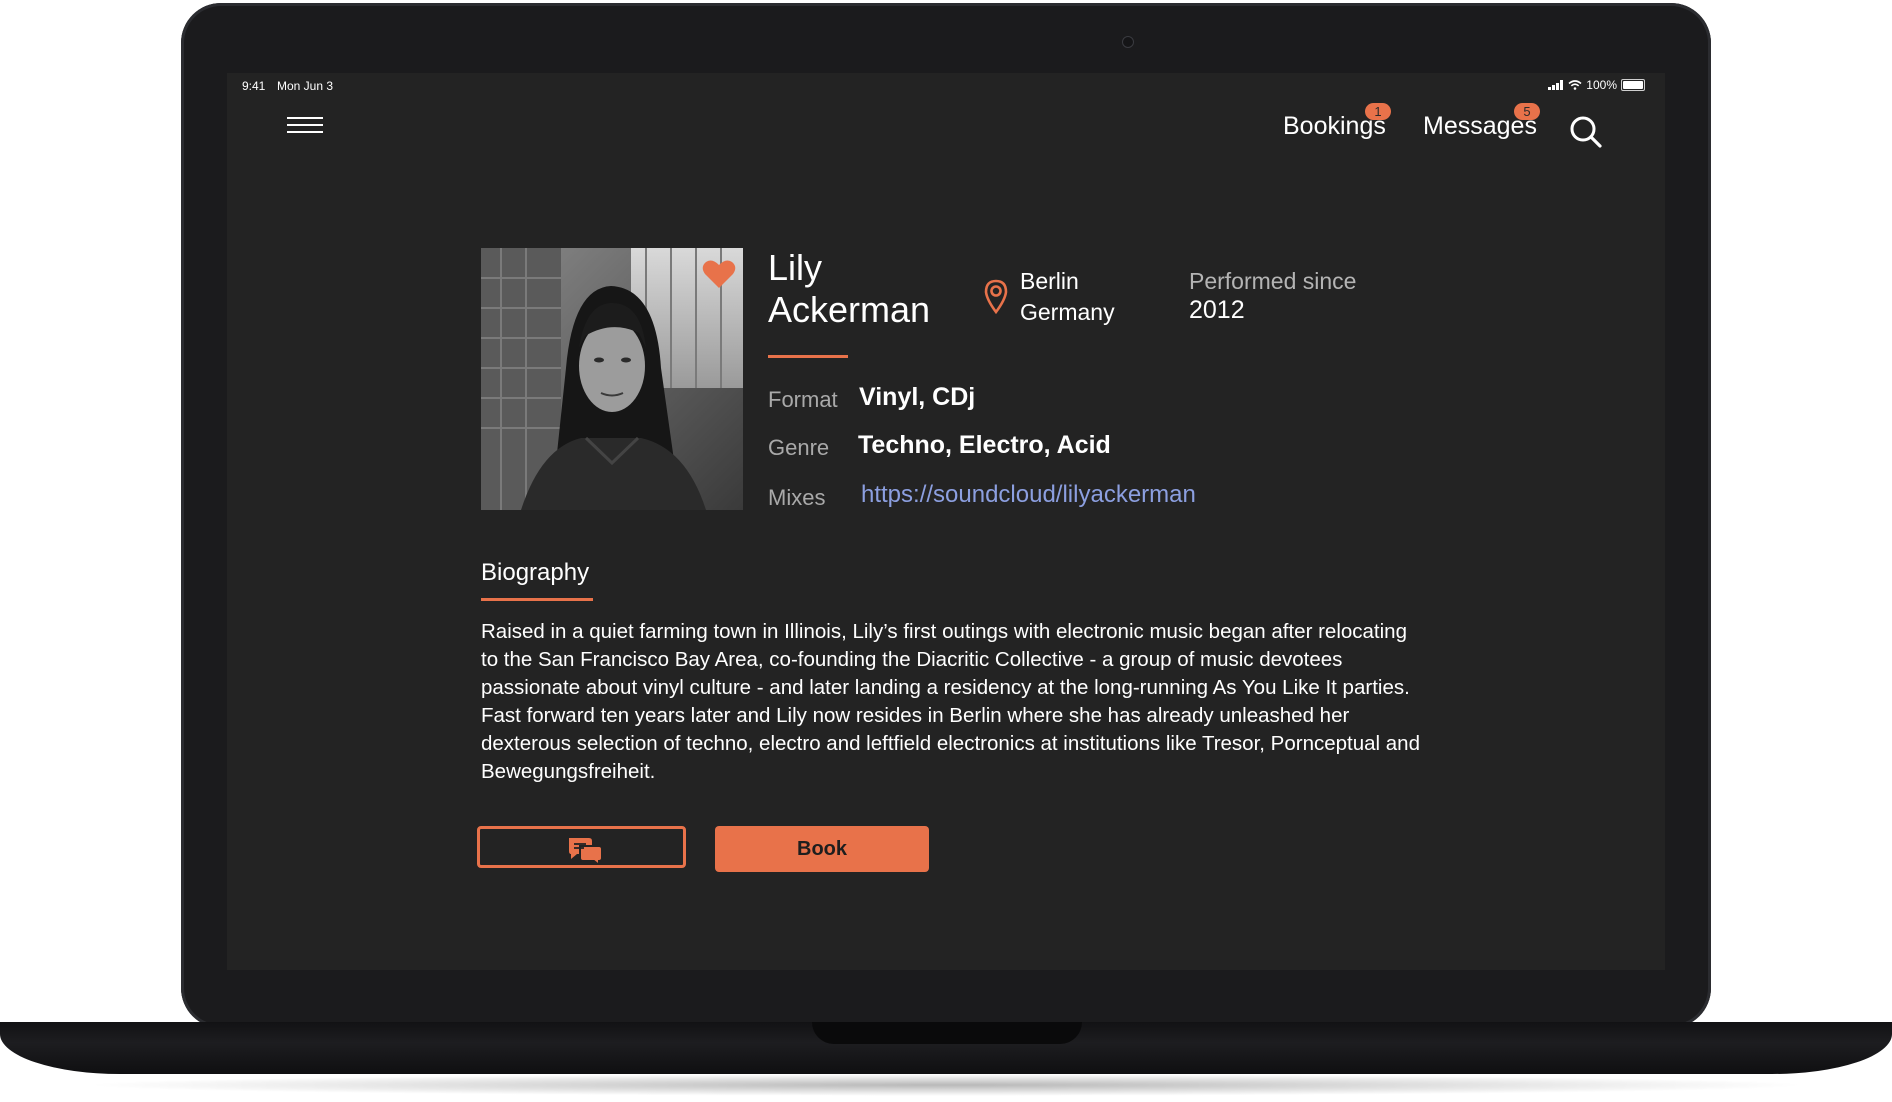 The width and height of the screenshot is (1892, 1102). Describe the element at coordinates (797, 497) in the screenshot. I see `mixes-label: Mixes` at that location.